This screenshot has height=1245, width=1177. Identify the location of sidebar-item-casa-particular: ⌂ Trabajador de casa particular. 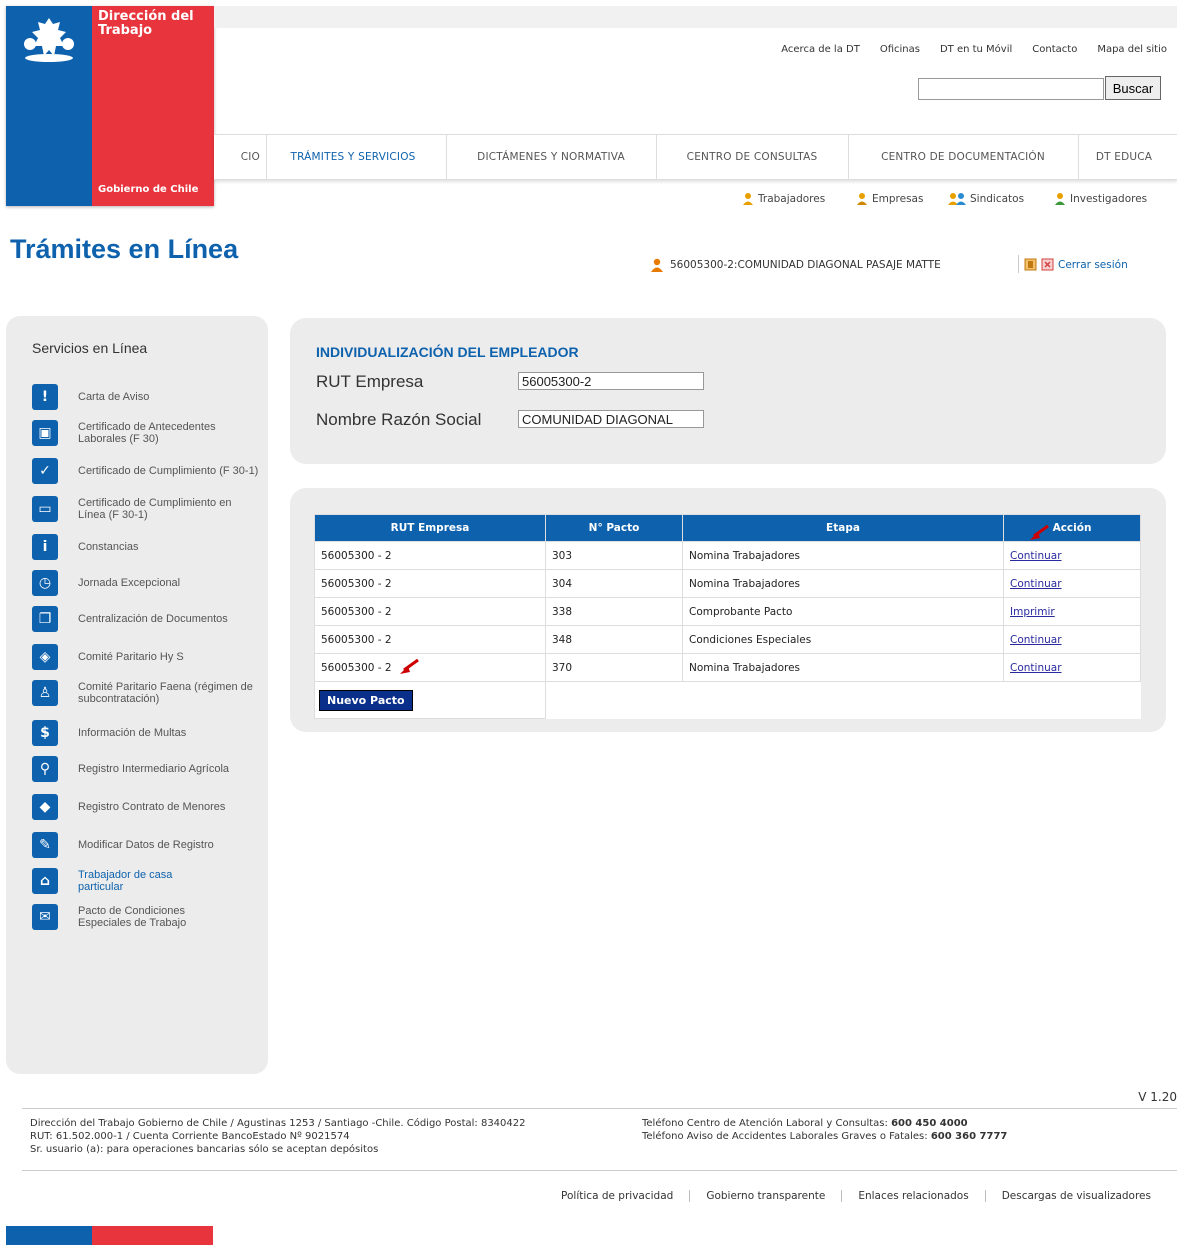
(147, 881).